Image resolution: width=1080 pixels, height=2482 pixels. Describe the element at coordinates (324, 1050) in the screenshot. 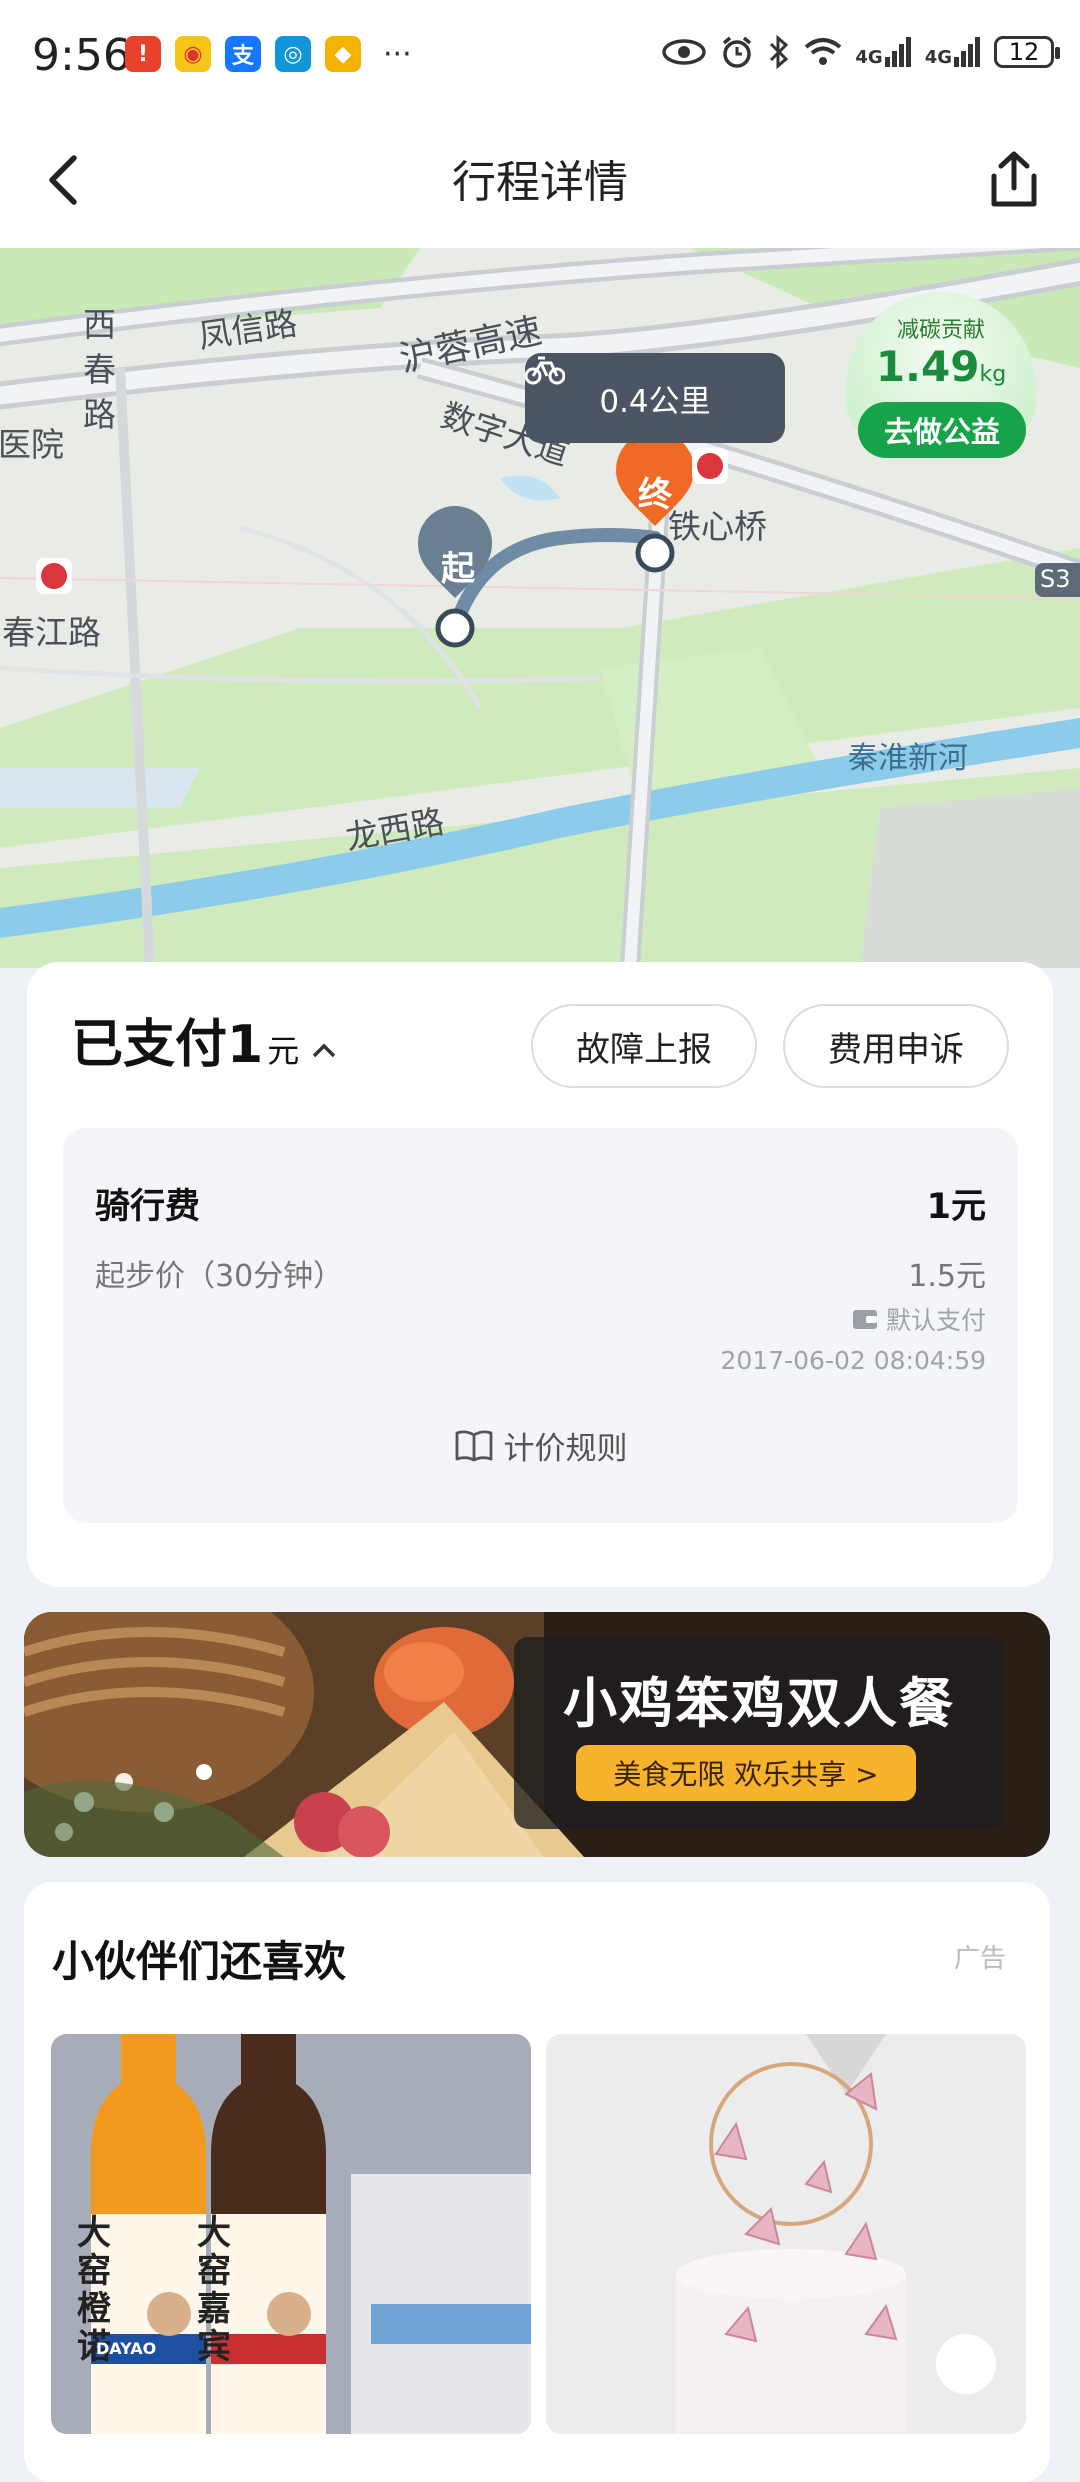

I see `chevron-up-icon` at that location.